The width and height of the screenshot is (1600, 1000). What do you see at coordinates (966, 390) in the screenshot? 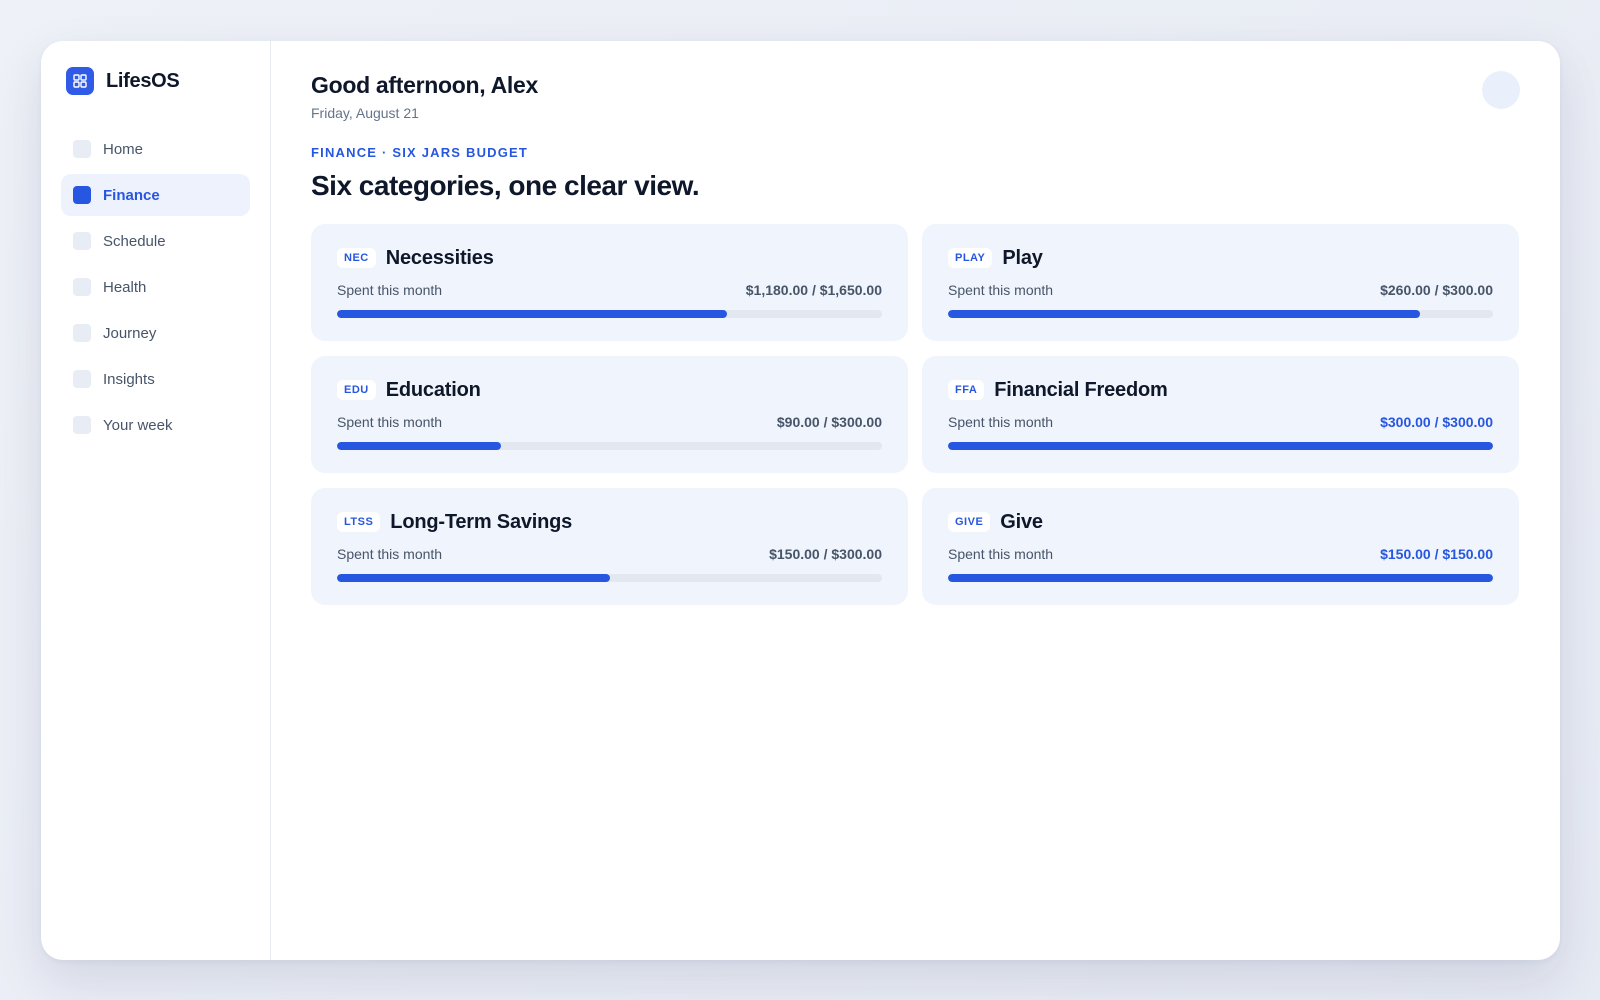
I see `jar-tag: FFA` at bounding box center [966, 390].